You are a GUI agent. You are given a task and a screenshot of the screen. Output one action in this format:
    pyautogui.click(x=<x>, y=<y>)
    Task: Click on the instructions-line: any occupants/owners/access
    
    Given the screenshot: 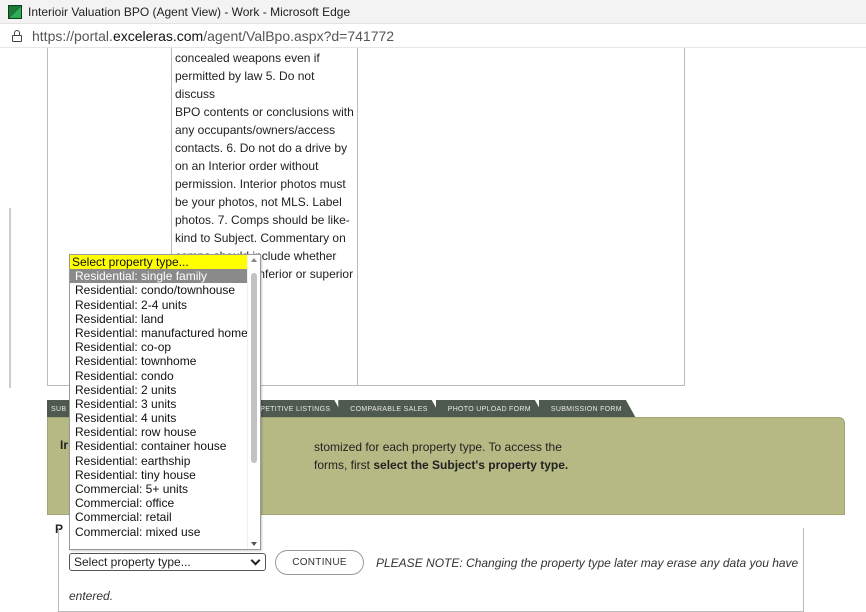 What is the action you would take?
    pyautogui.click(x=255, y=130)
    